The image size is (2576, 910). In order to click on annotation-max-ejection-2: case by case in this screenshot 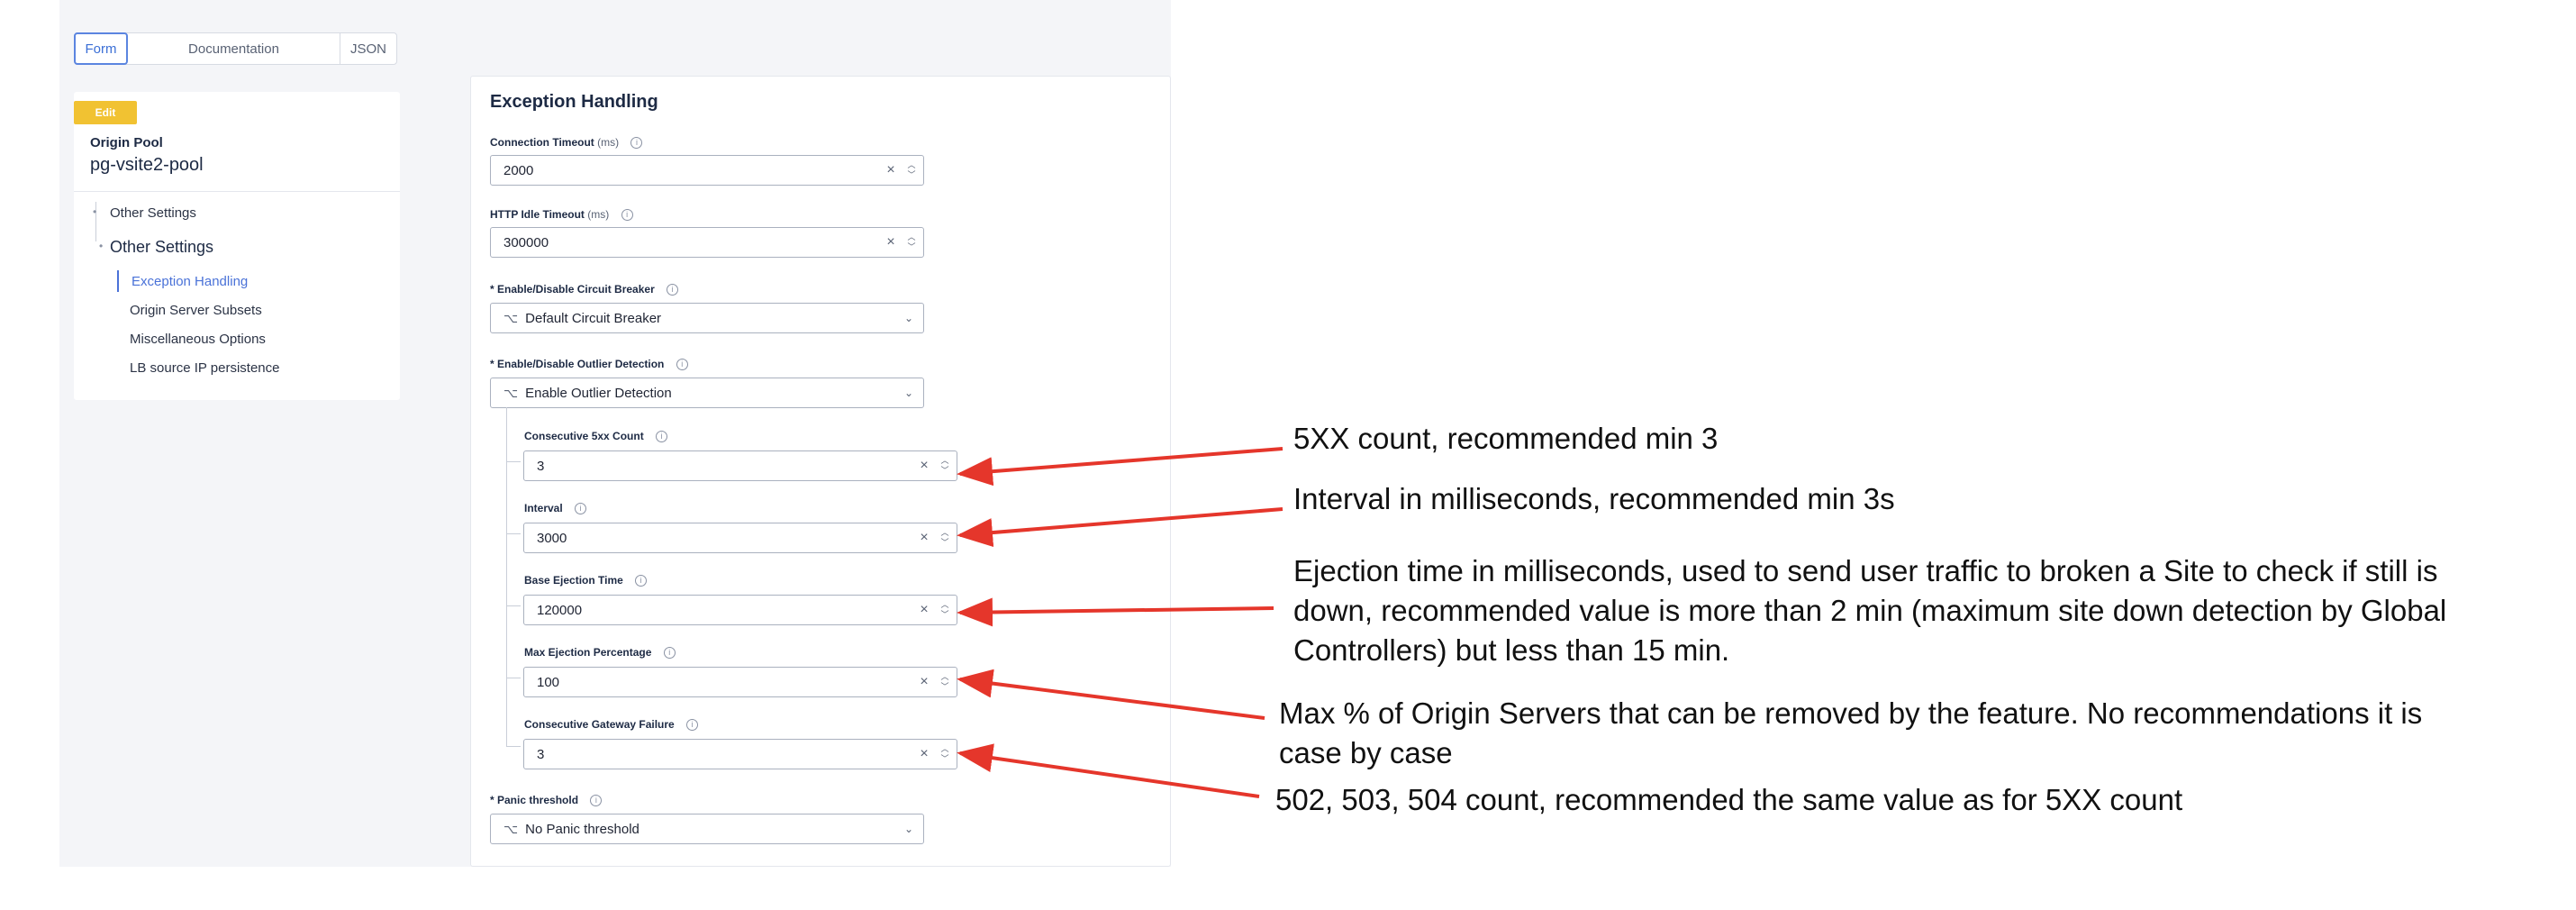, I will do `click(1366, 753)`.